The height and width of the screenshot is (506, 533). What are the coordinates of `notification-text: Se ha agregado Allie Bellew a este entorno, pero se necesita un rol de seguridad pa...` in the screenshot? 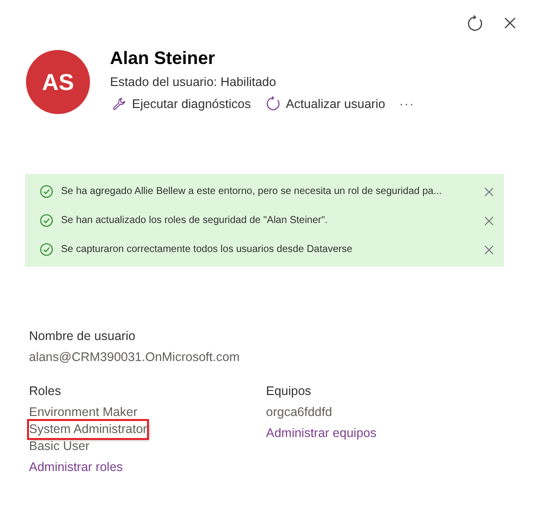 It's located at (252, 191).